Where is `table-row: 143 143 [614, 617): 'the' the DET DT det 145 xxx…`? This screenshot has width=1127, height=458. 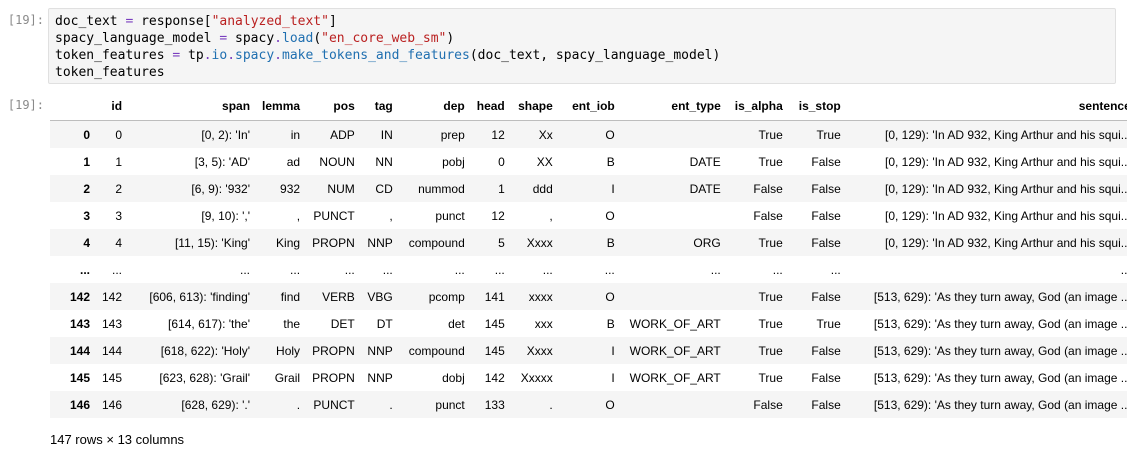
table-row: 143 143 [614, 617): 'the' the DET DT det 145 xxx… is located at coordinates (588, 323).